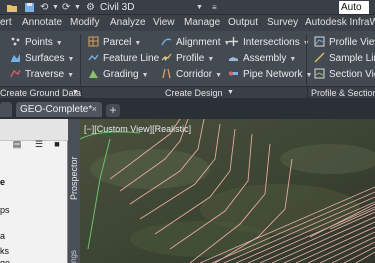 Image resolution: width=375 pixels, height=263 pixels. I want to click on grading-button: Grading ▼, so click(118, 75).